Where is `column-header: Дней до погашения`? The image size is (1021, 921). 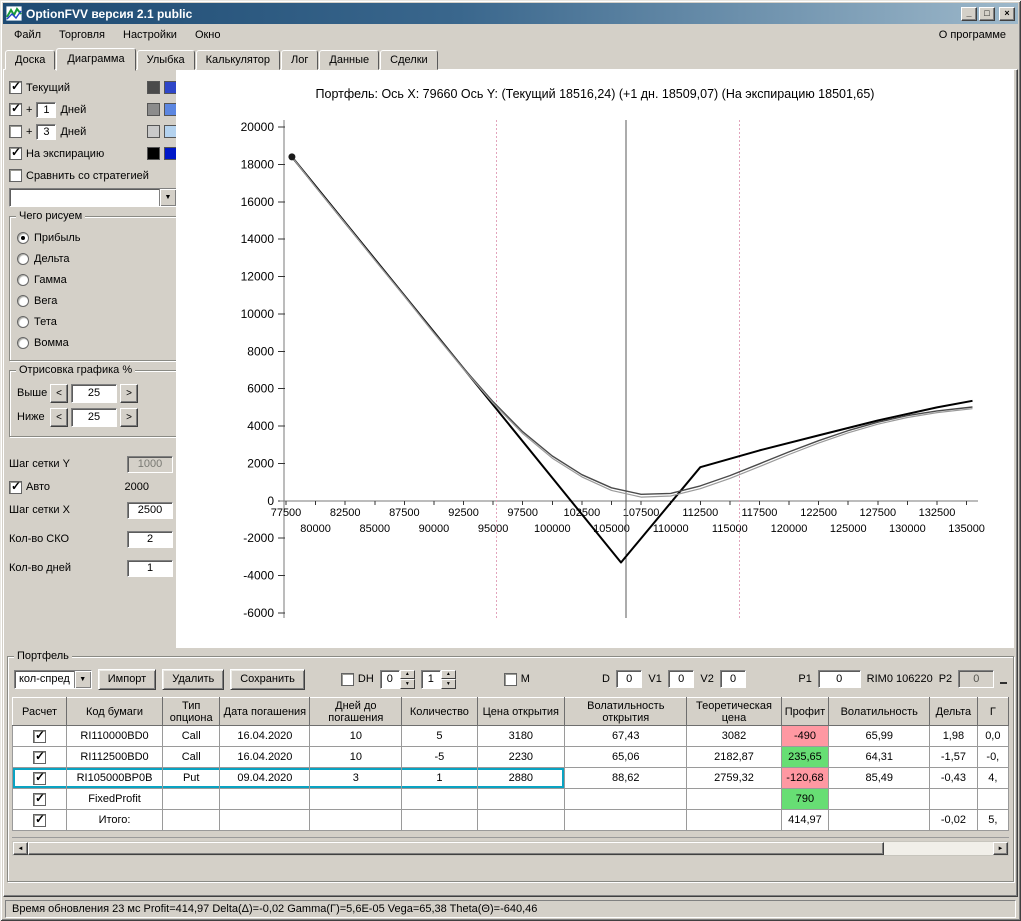 column-header: Дней до погашения is located at coordinates (356, 711).